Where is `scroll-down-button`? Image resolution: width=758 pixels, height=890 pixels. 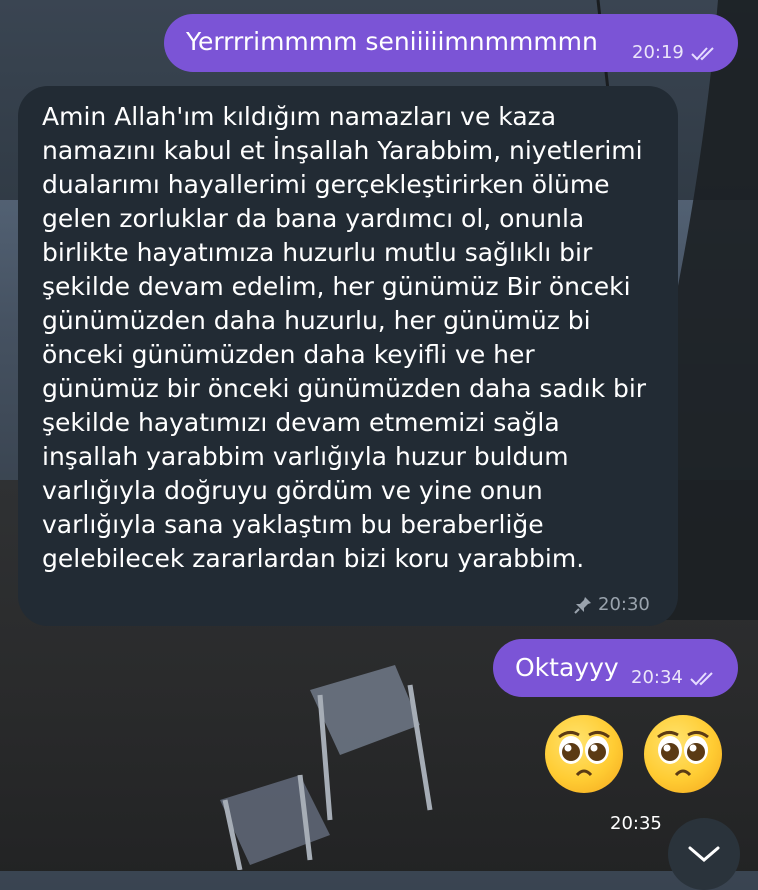 scroll-down-button is located at coordinates (704, 854).